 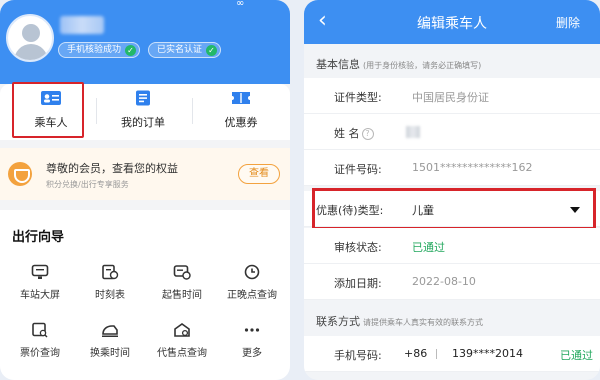 I want to click on fare-query-icon, so click(x=40, y=330).